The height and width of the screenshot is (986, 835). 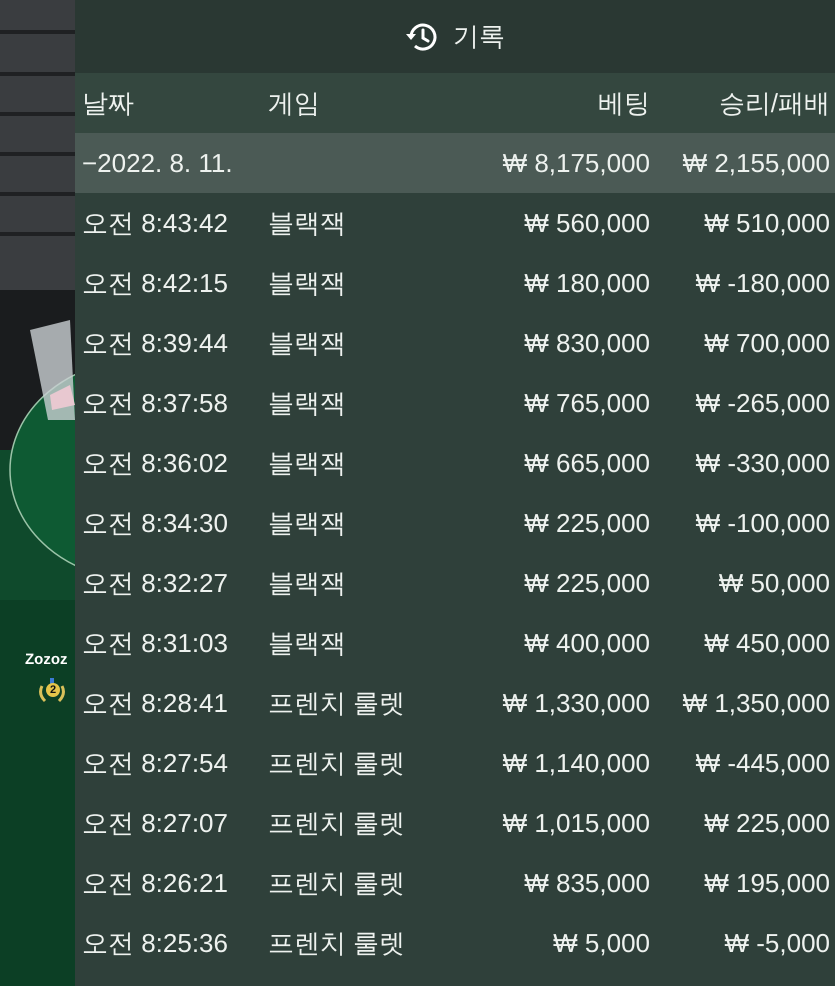 I want to click on result-cell-text: ₩ -445,000, so click(x=762, y=763).